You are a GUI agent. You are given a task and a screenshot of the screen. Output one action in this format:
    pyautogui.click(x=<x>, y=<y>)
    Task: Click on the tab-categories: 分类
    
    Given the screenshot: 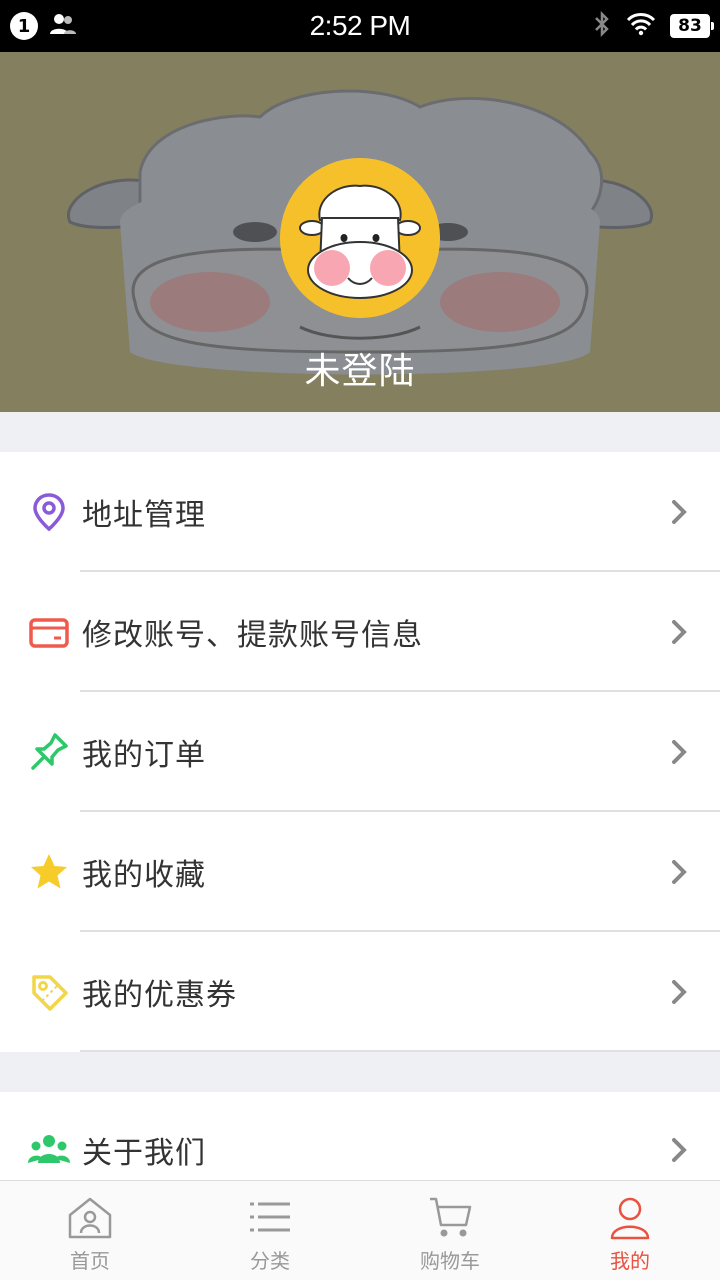 What is the action you would take?
    pyautogui.click(x=270, y=1230)
    